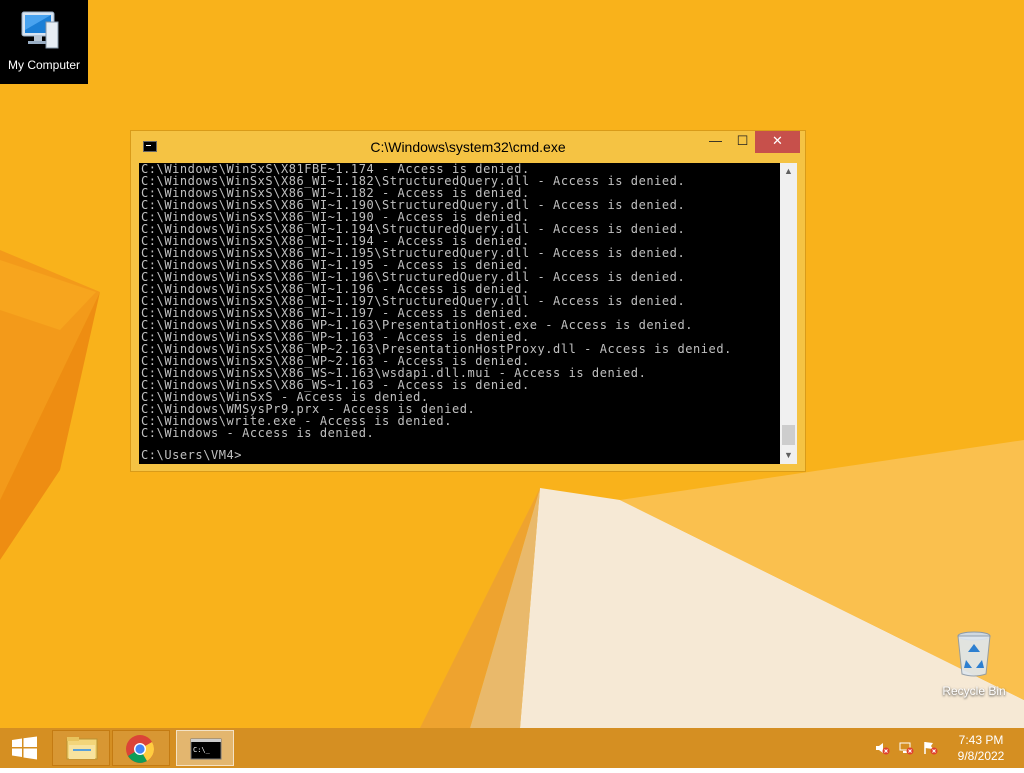 This screenshot has width=1024, height=773. I want to click on taskbar-file-explorer, so click(81, 748).